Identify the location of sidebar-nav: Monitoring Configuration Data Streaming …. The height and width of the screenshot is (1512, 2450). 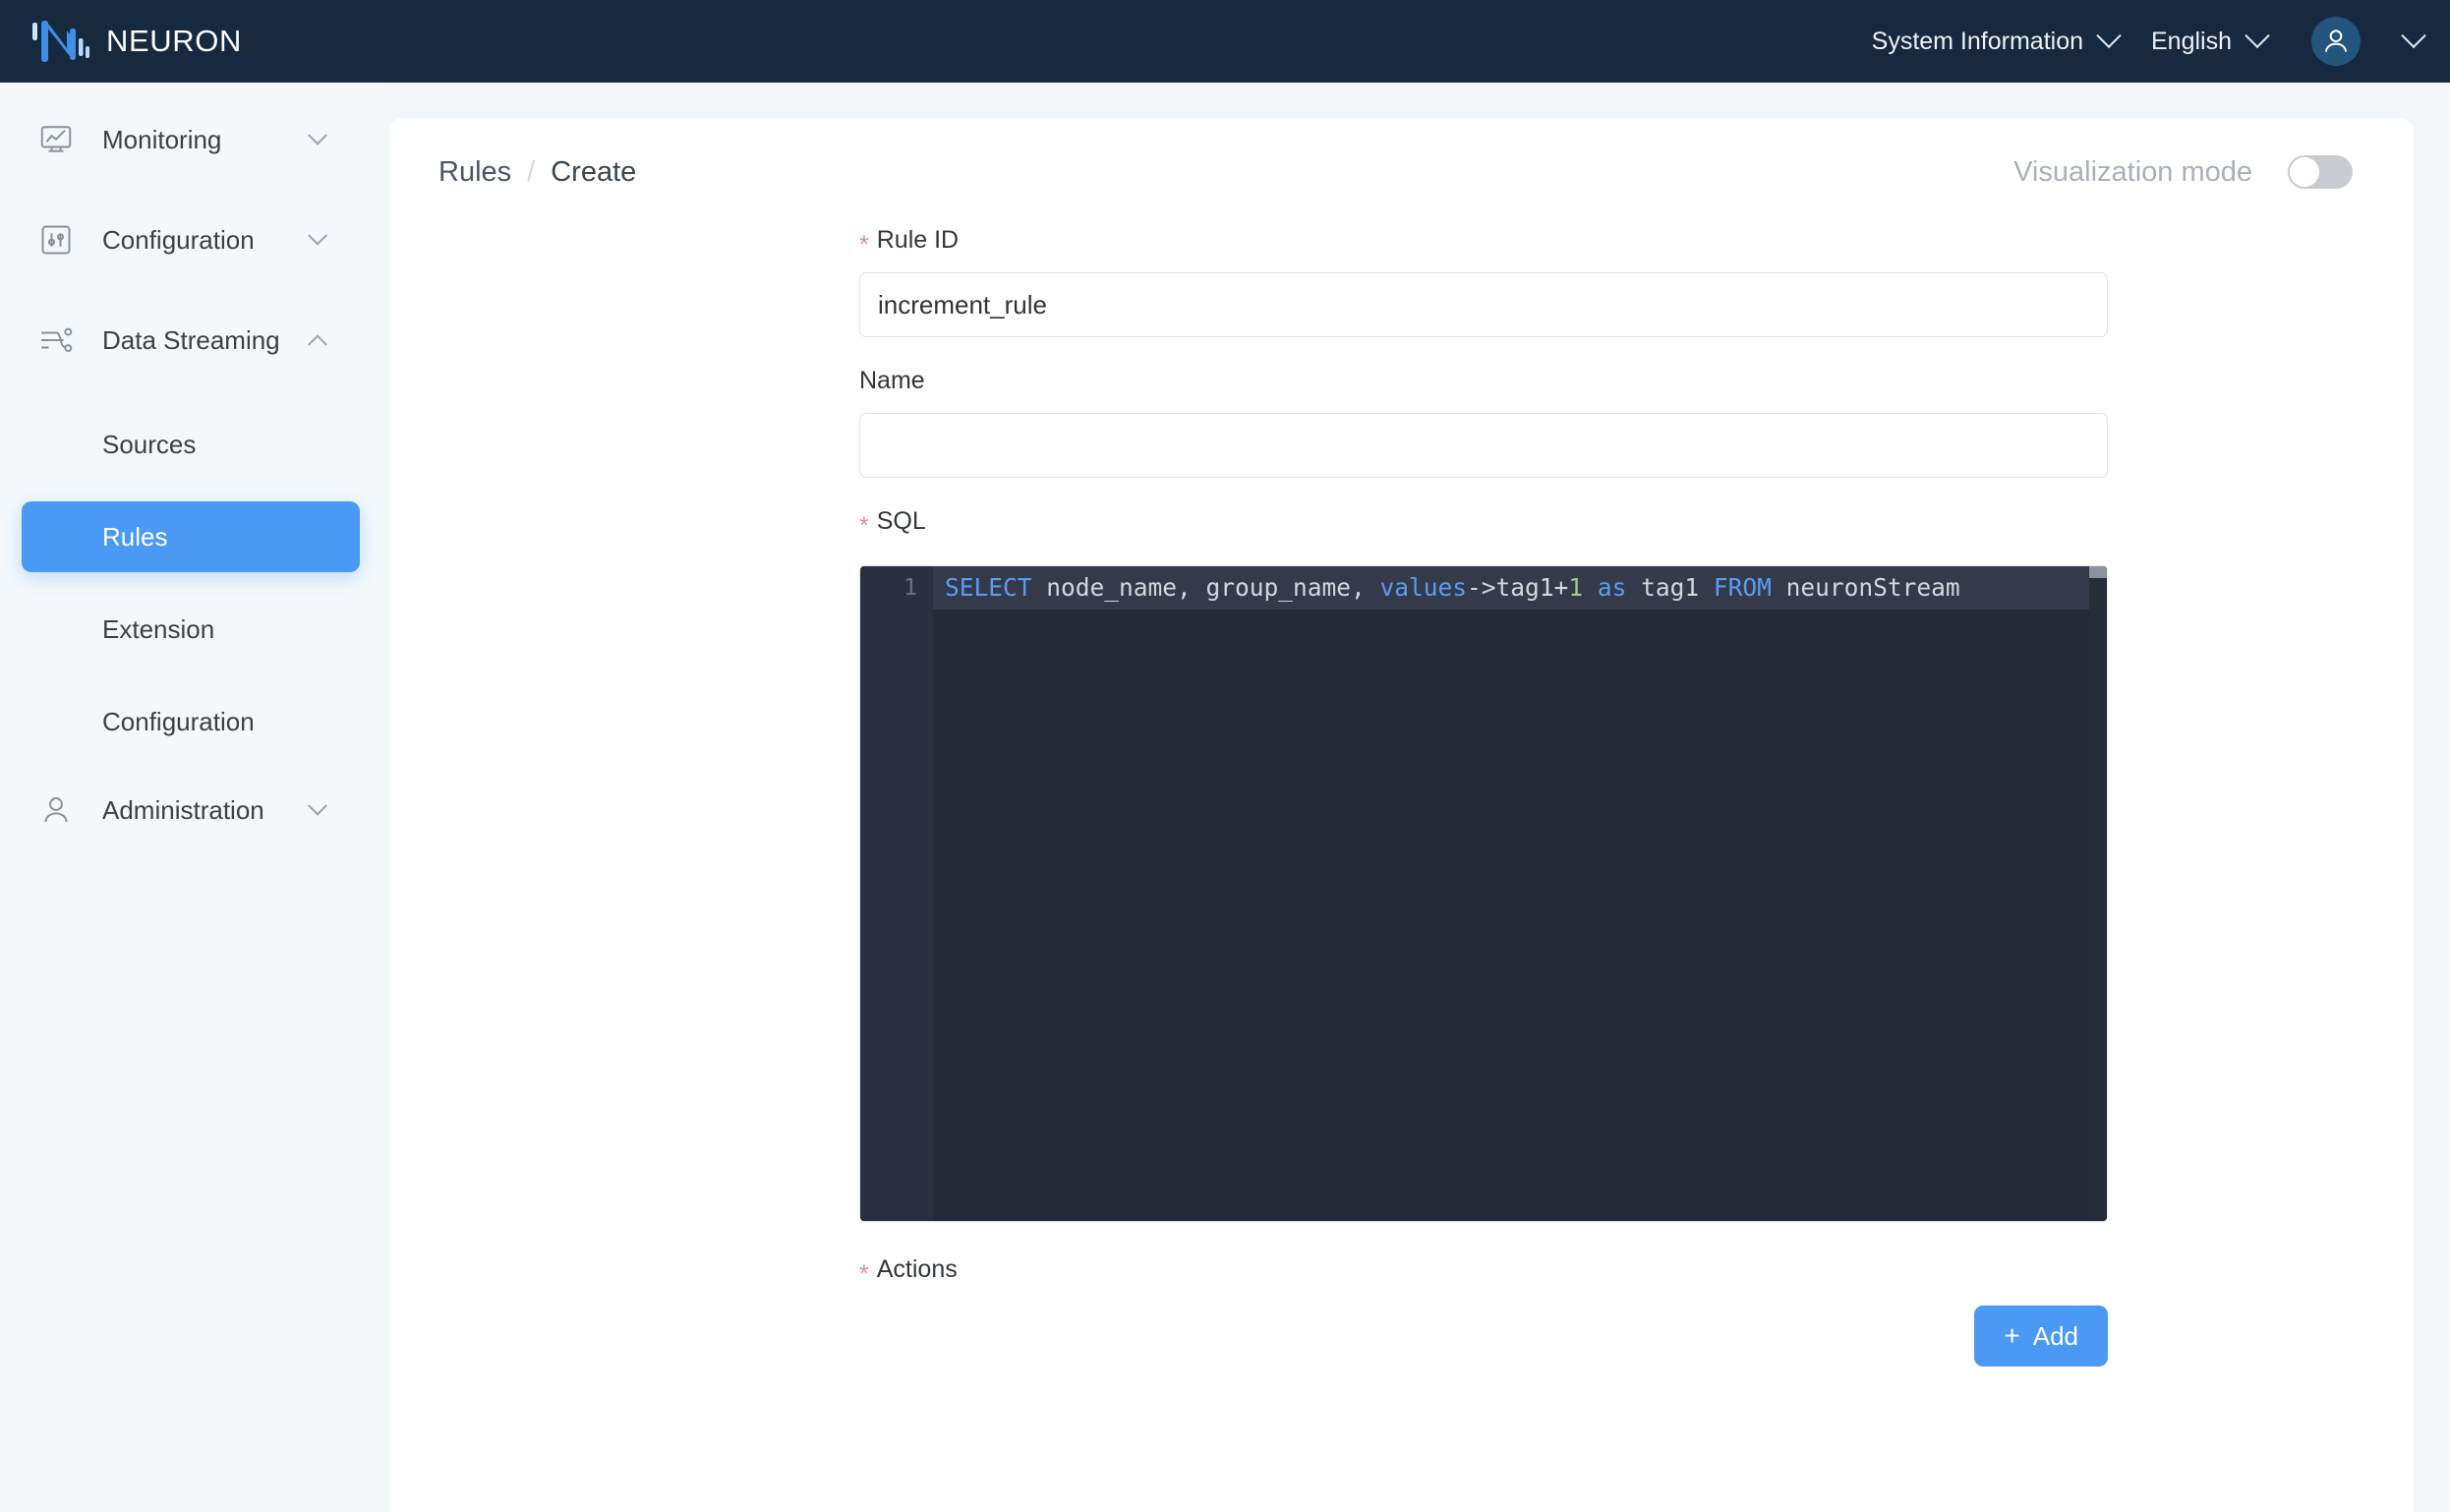
(194, 462).